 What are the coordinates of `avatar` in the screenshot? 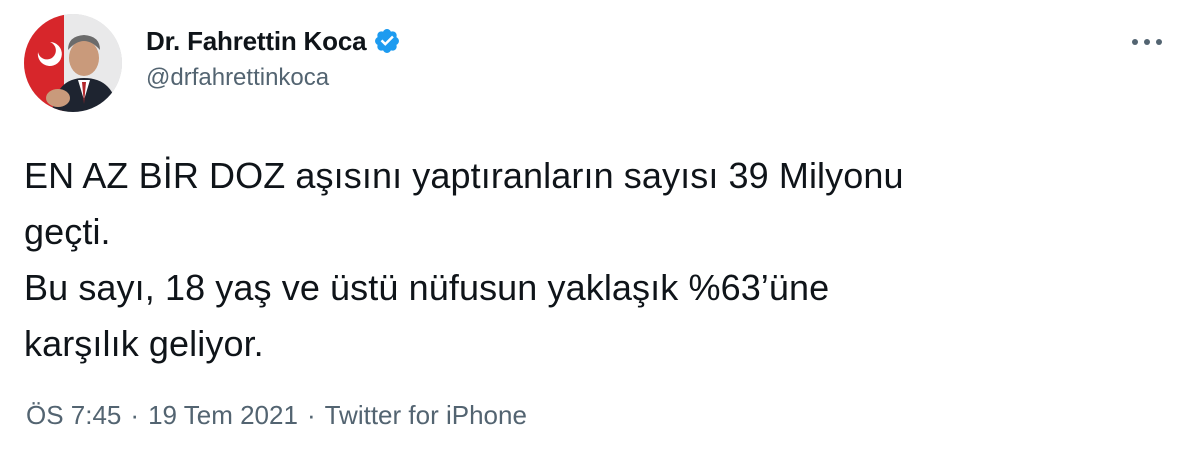 It's located at (73, 63).